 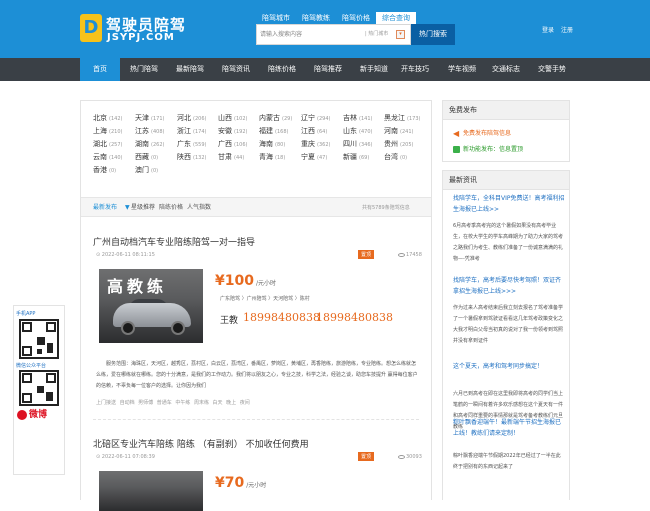 What do you see at coordinates (100, 69) in the screenshot?
I see `nav-home: 首页` at bounding box center [100, 69].